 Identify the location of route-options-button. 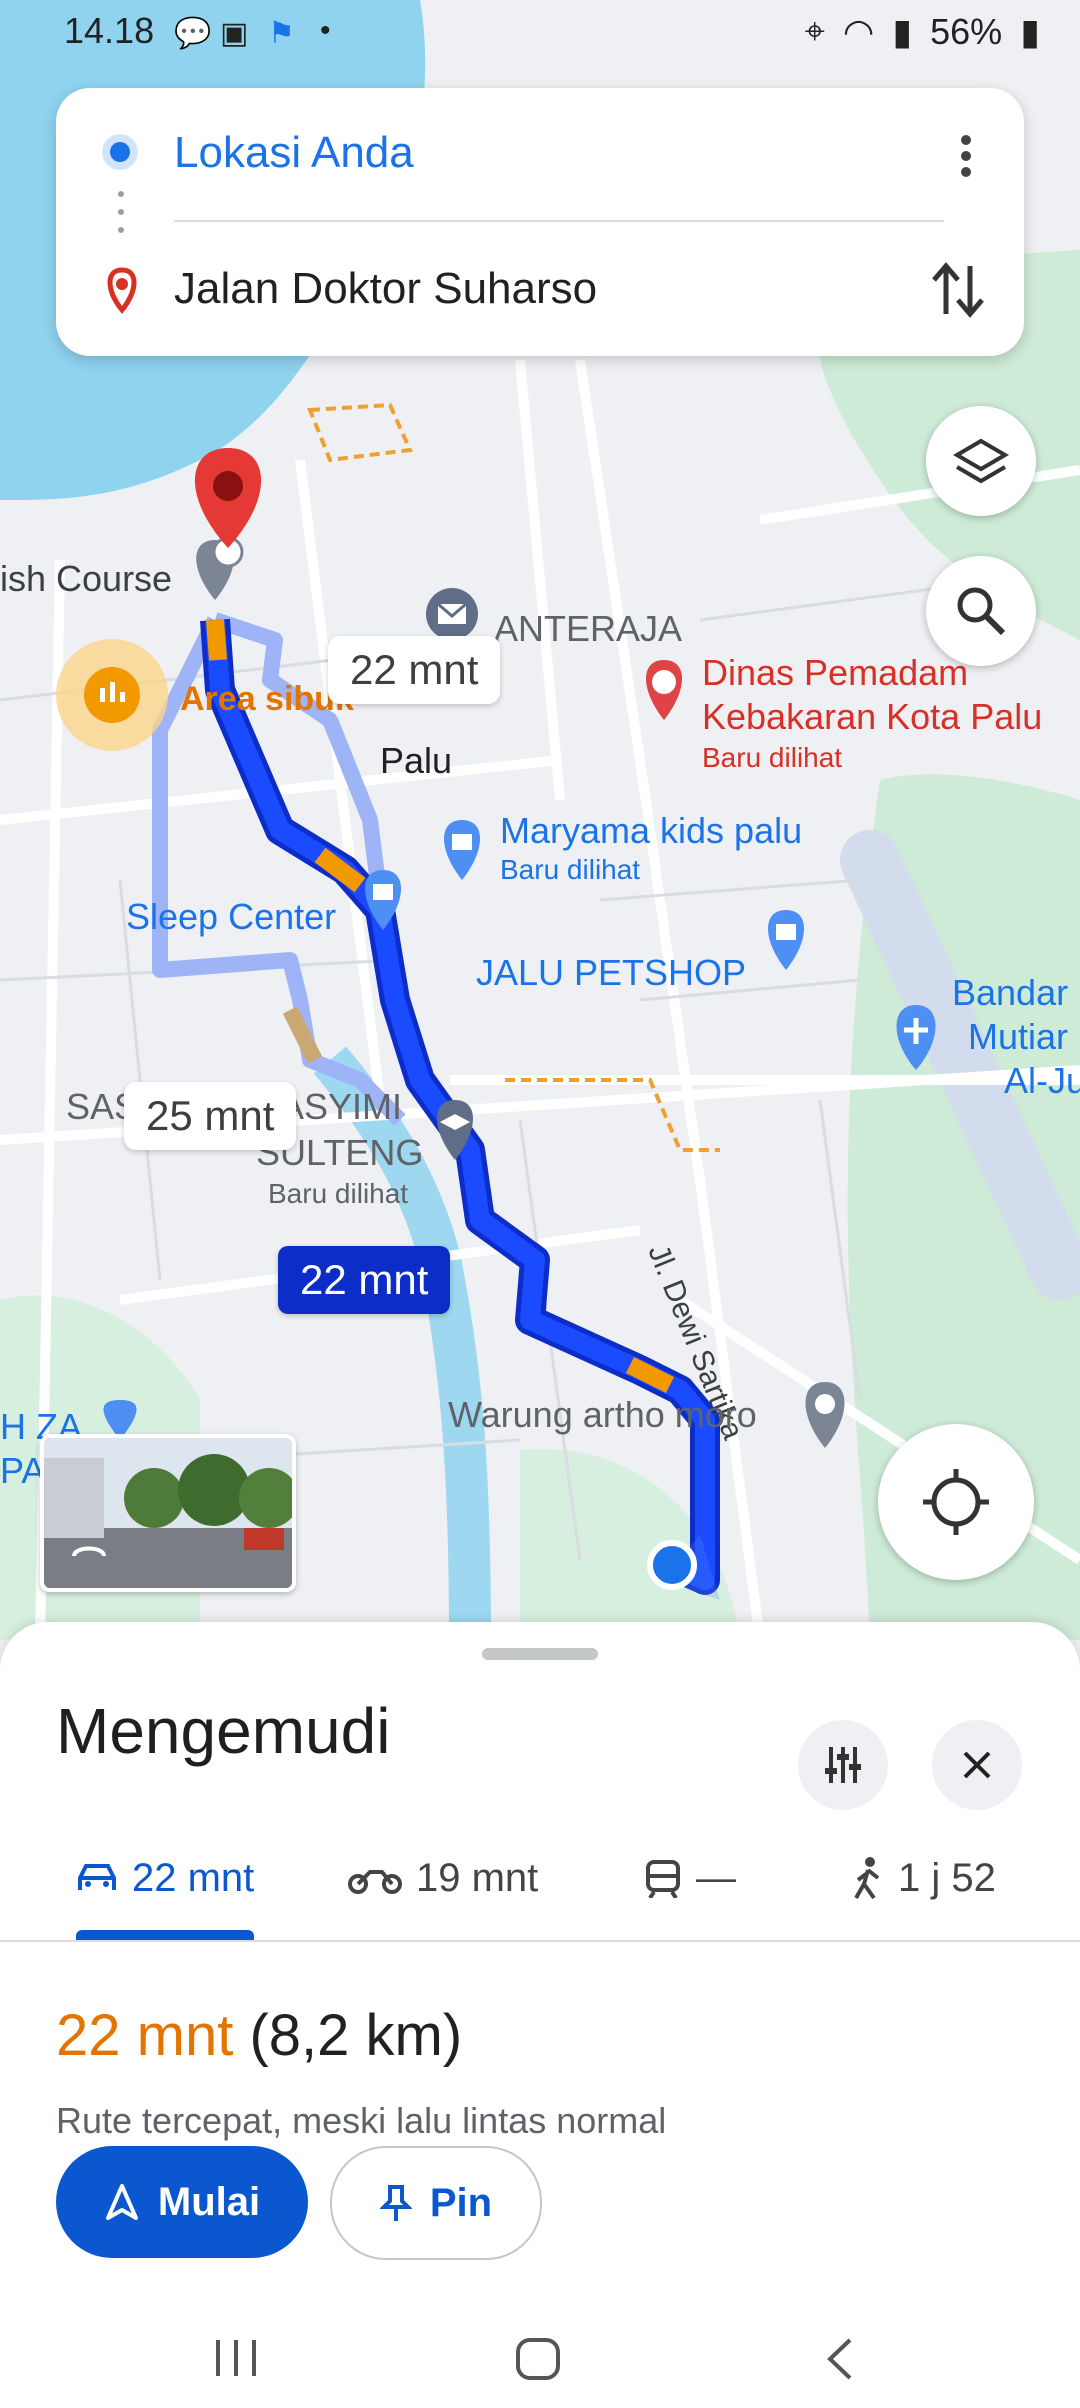
(843, 1765).